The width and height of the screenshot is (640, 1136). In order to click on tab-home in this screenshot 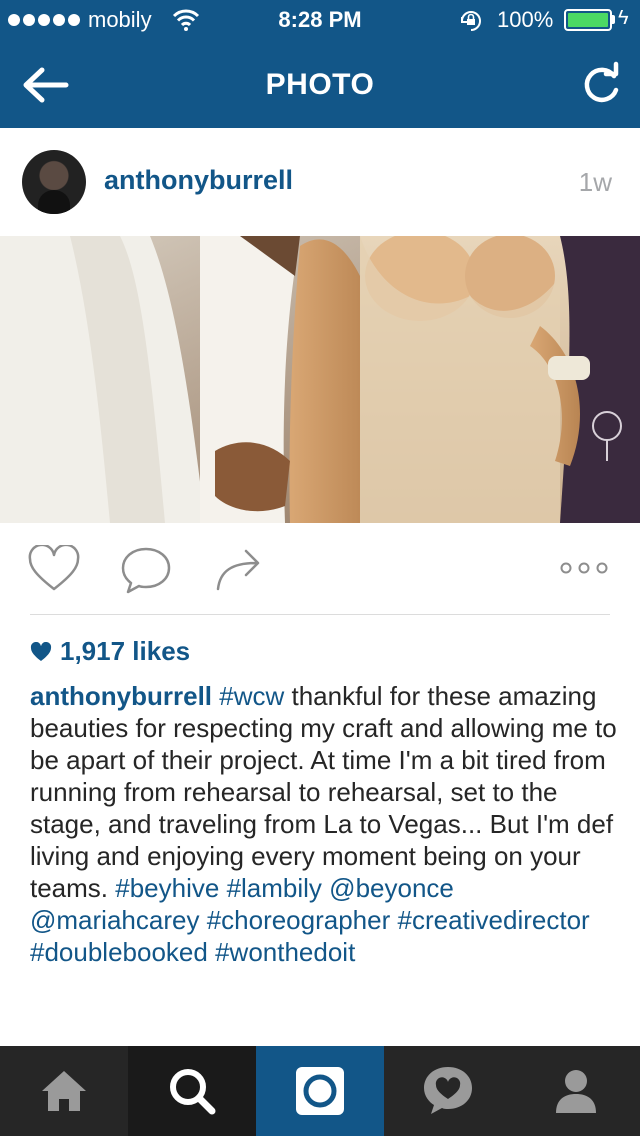, I will do `click(64, 1091)`.